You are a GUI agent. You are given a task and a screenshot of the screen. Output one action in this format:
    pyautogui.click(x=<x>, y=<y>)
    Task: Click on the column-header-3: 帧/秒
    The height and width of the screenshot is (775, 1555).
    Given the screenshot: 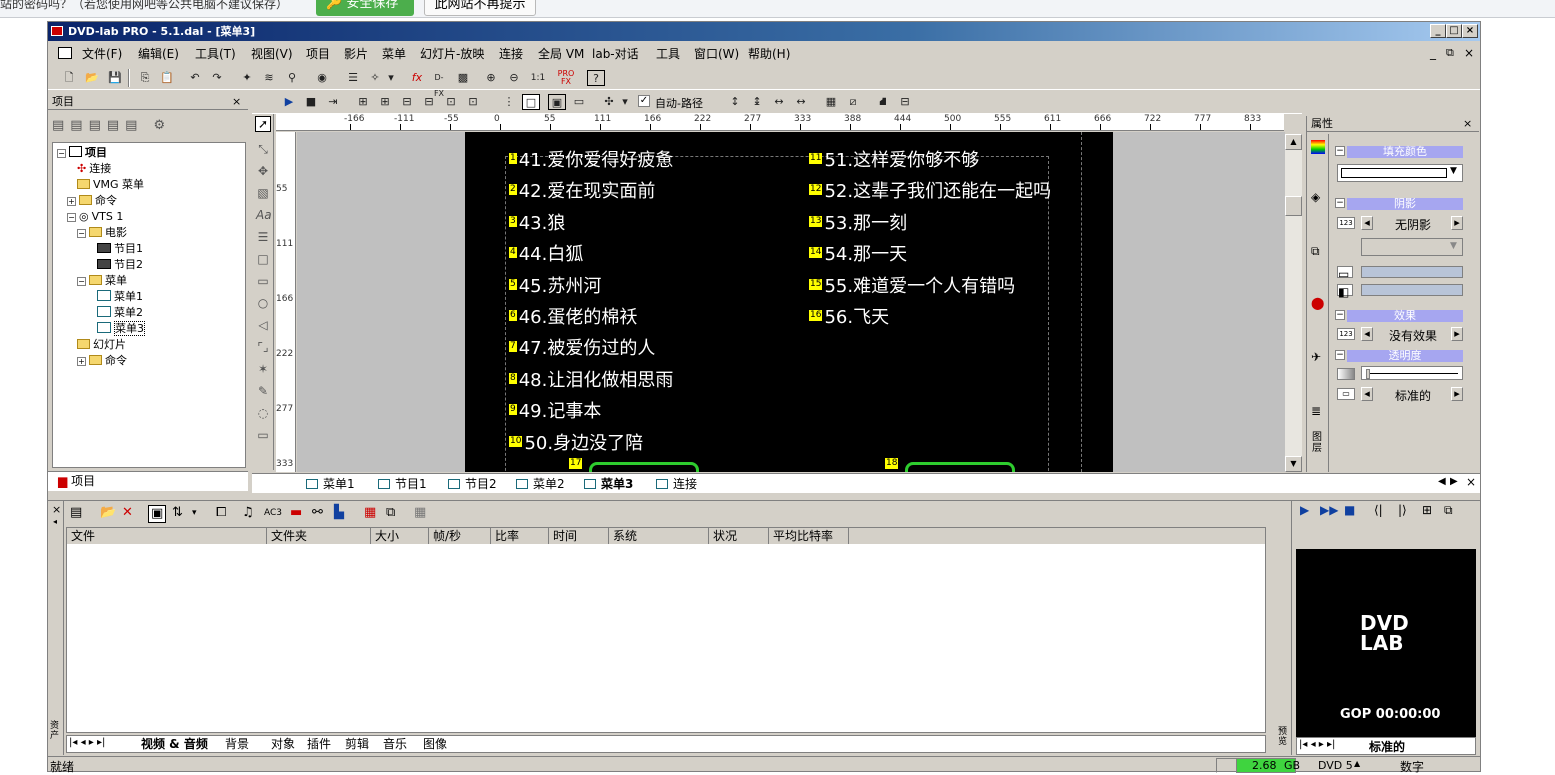 What is the action you would take?
    pyautogui.click(x=460, y=536)
    